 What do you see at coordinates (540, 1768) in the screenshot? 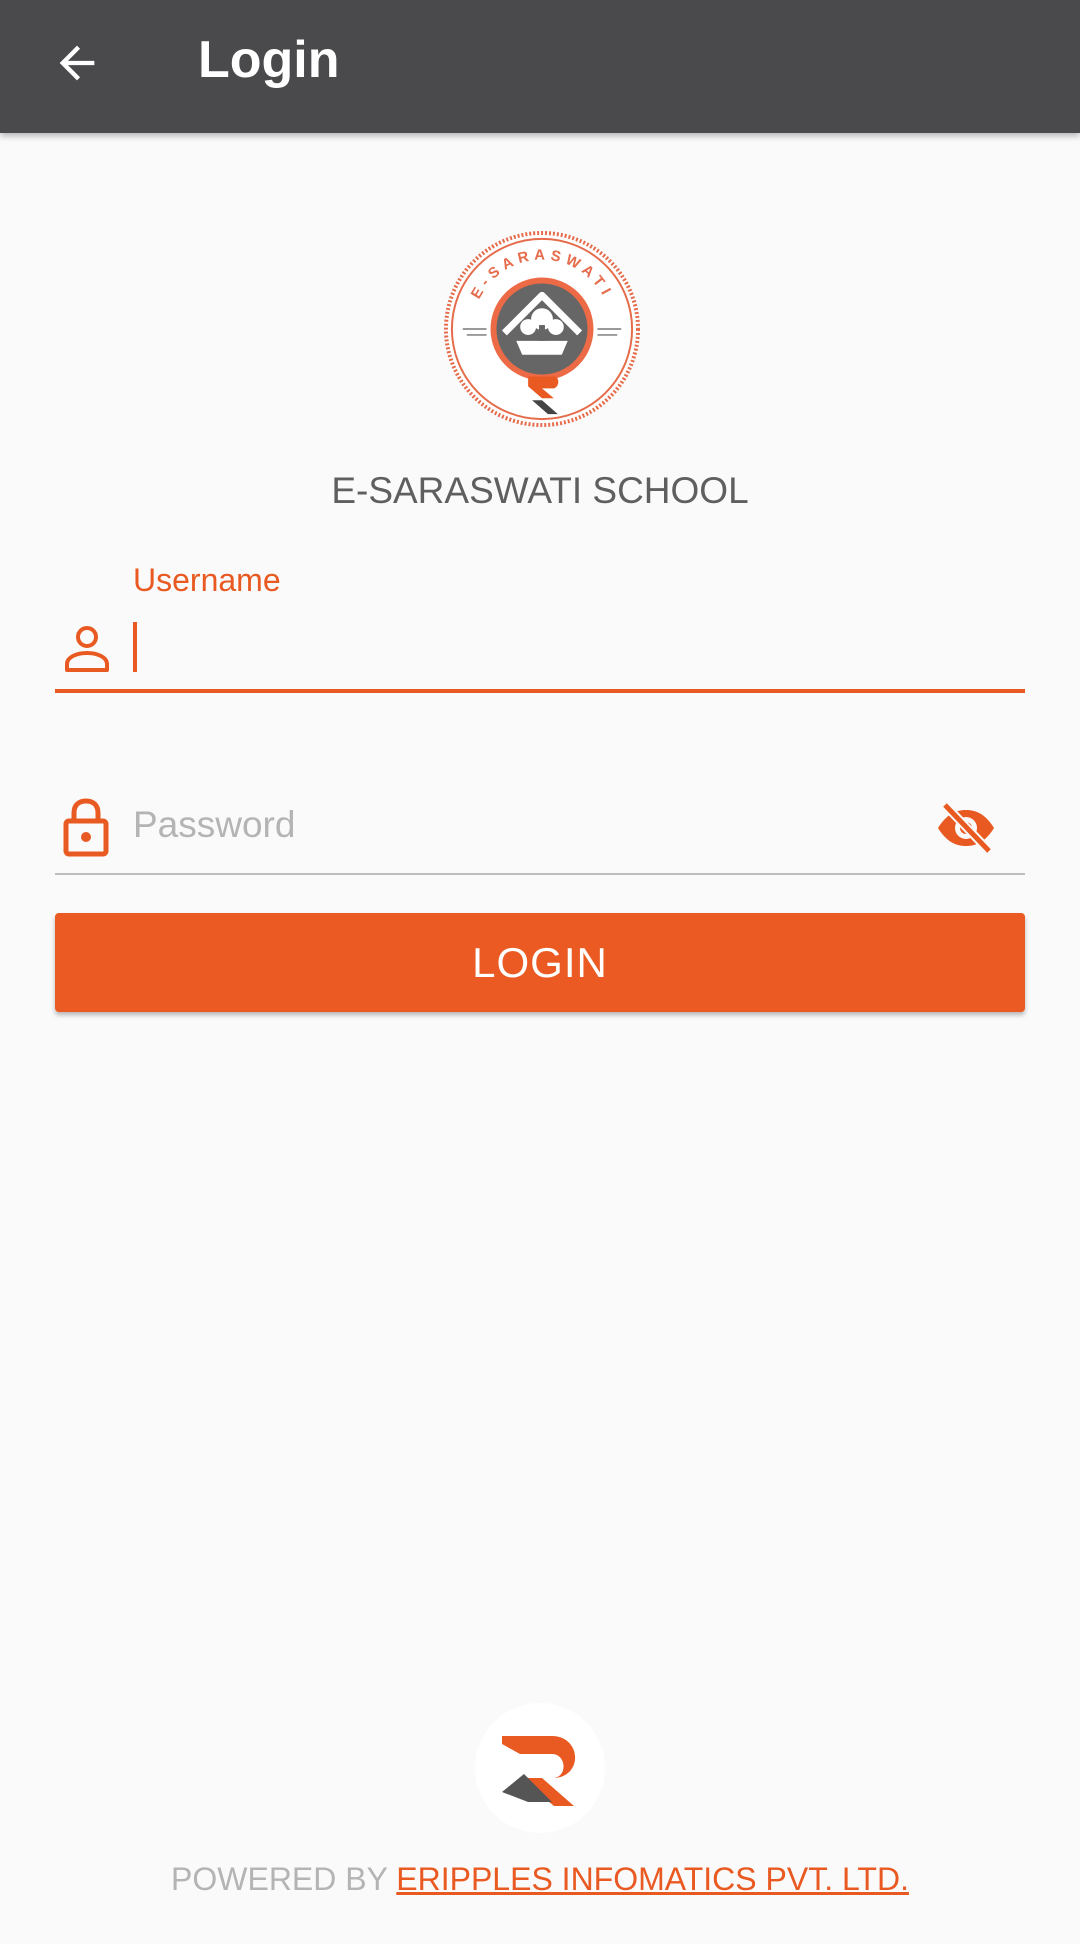
I see `company-logo` at bounding box center [540, 1768].